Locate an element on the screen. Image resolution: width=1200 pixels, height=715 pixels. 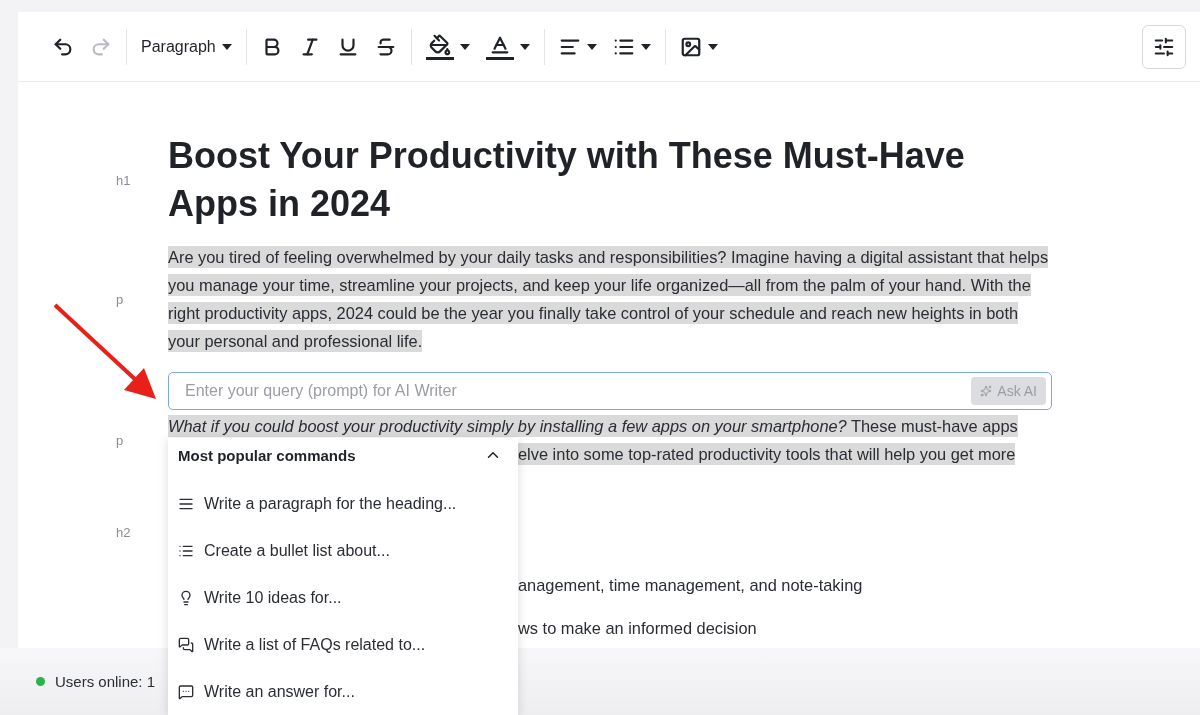
block-type-label: h1 is located at coordinates (123, 180).